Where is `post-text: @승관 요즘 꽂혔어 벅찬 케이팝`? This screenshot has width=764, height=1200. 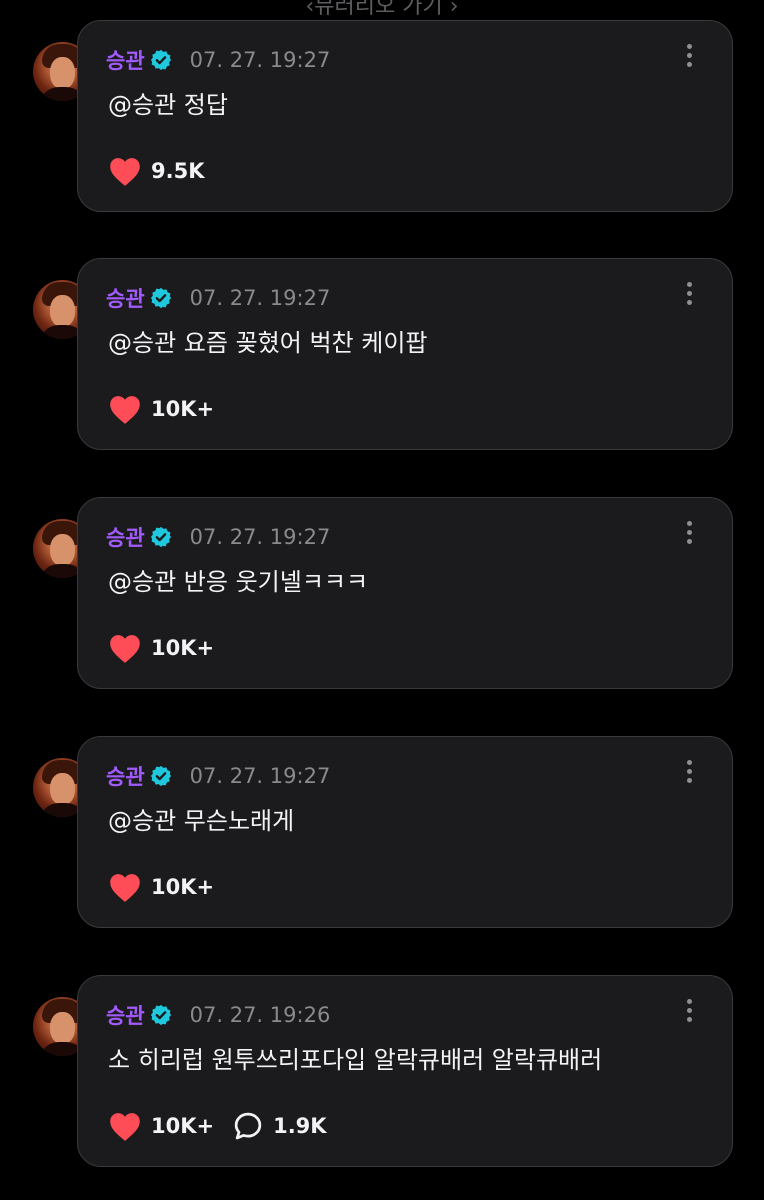 post-text: @승관 요즘 꽂혔어 벅찬 케이팝 is located at coordinates (268, 343).